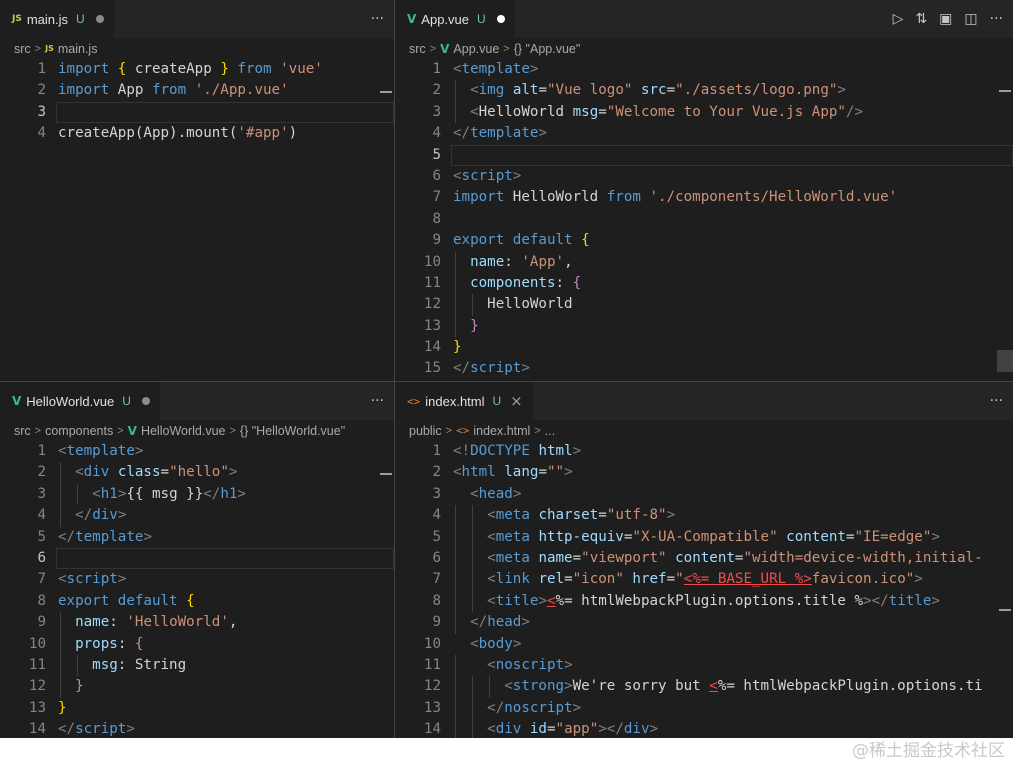  Describe the element at coordinates (432, 368) in the screenshot. I see `line-number: 15` at that location.